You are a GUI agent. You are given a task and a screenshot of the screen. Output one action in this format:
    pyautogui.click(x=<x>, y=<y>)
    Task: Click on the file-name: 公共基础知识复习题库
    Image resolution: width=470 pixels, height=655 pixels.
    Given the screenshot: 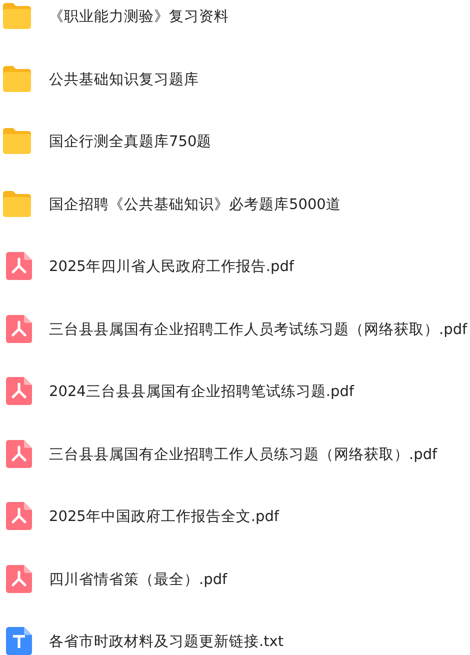 What is the action you would take?
    pyautogui.click(x=124, y=79)
    